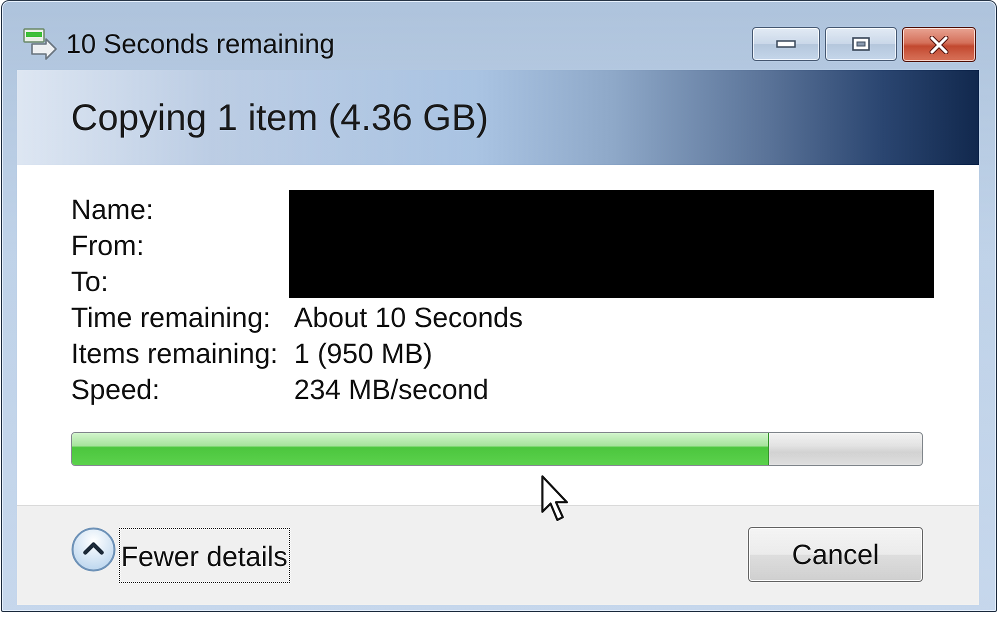 This screenshot has width=1000, height=628. What do you see at coordinates (40, 44) in the screenshot?
I see `file-transfer-icon` at bounding box center [40, 44].